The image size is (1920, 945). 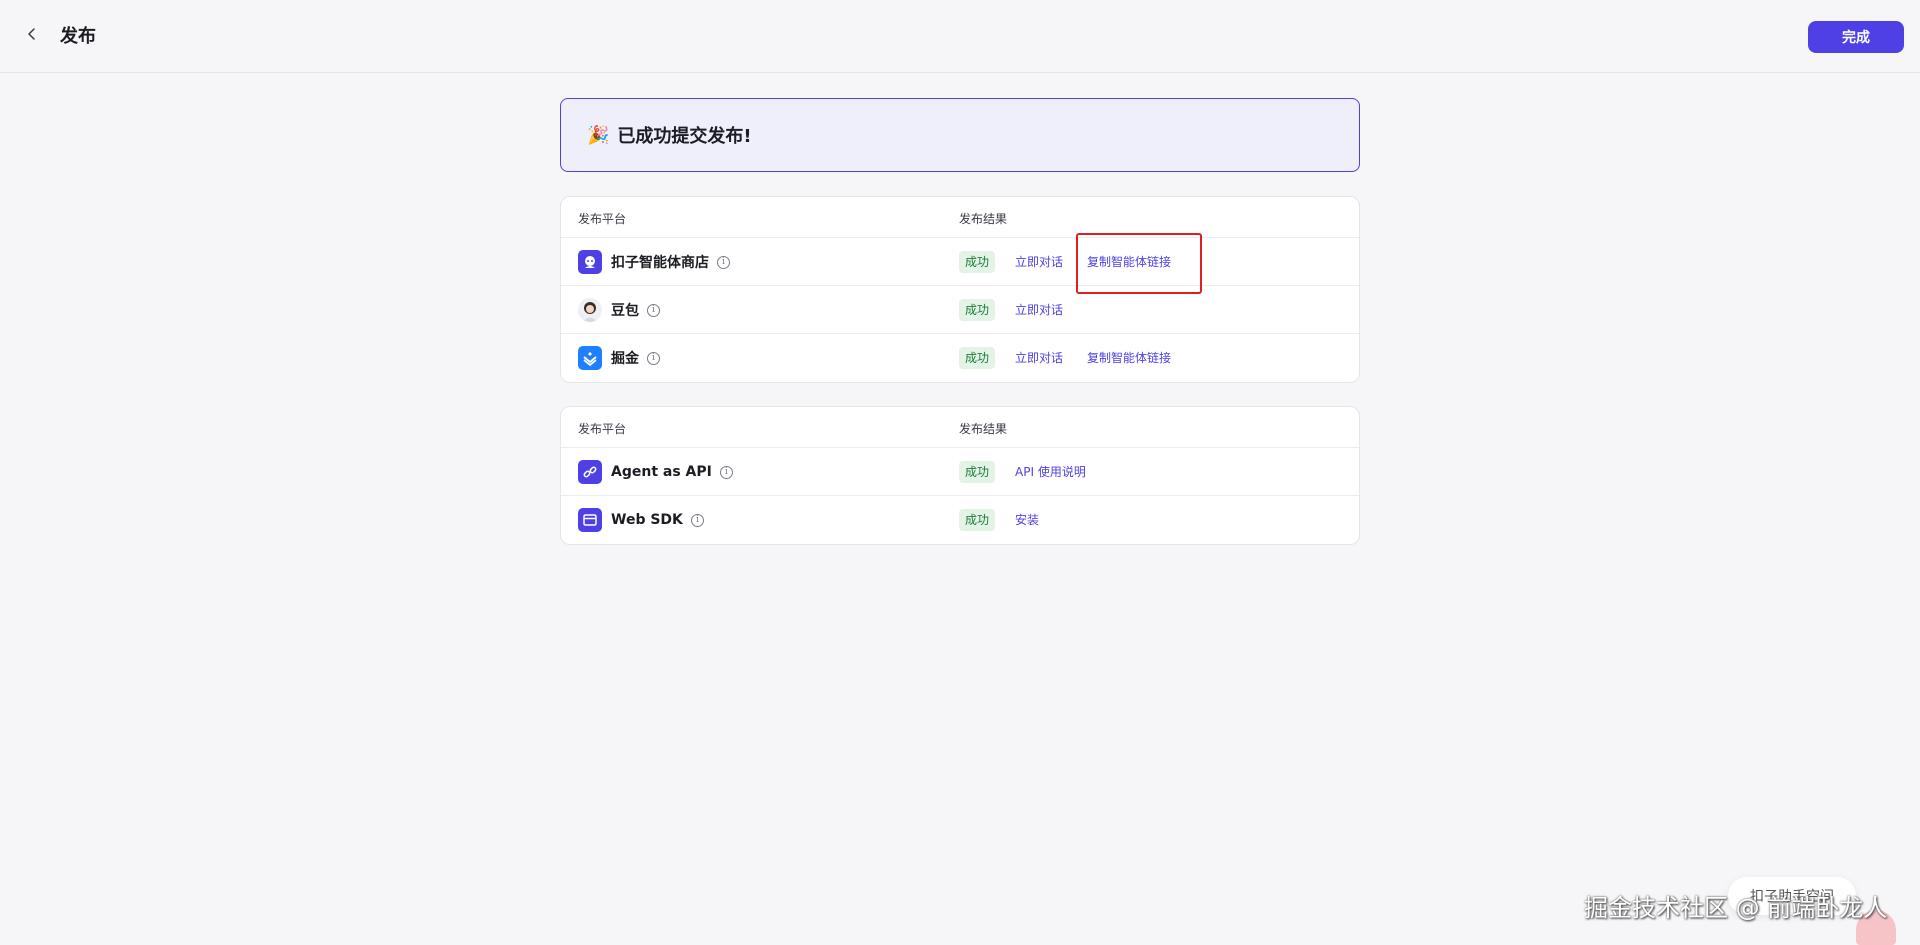 What do you see at coordinates (661, 472) in the screenshot?
I see `platform-name: Agent as API` at bounding box center [661, 472].